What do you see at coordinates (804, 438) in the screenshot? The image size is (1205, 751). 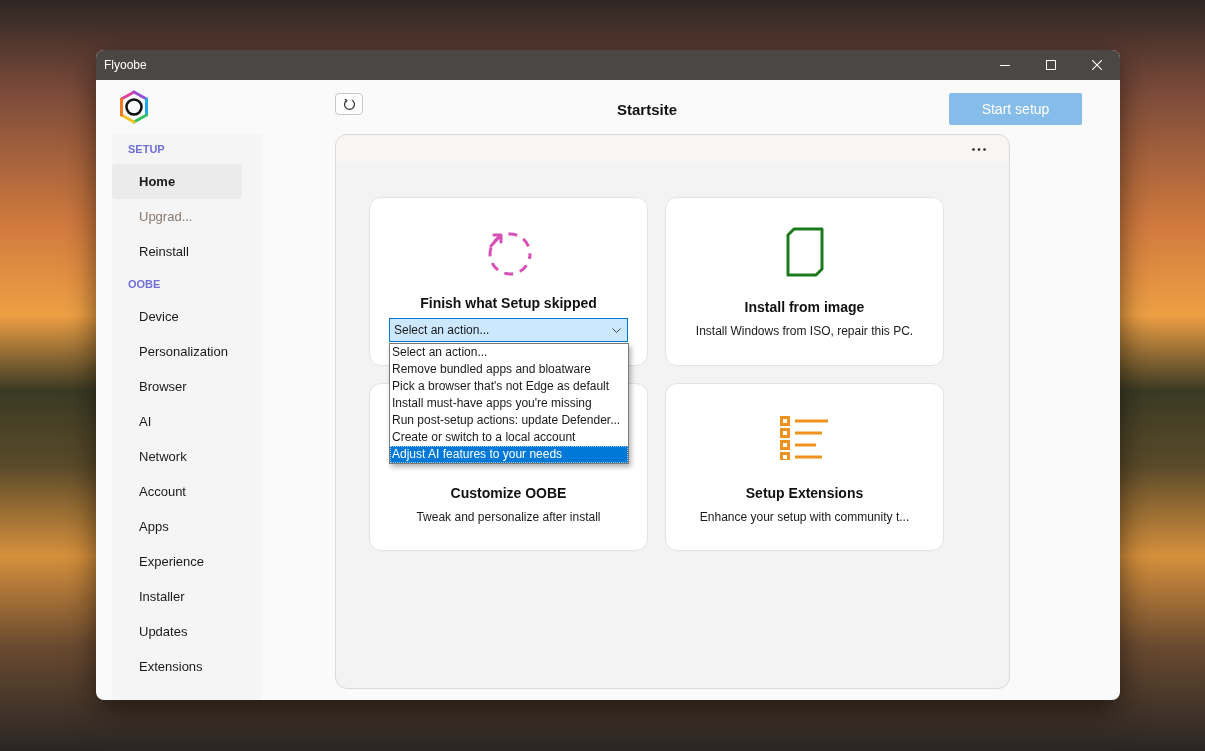 I see `list-icon` at bounding box center [804, 438].